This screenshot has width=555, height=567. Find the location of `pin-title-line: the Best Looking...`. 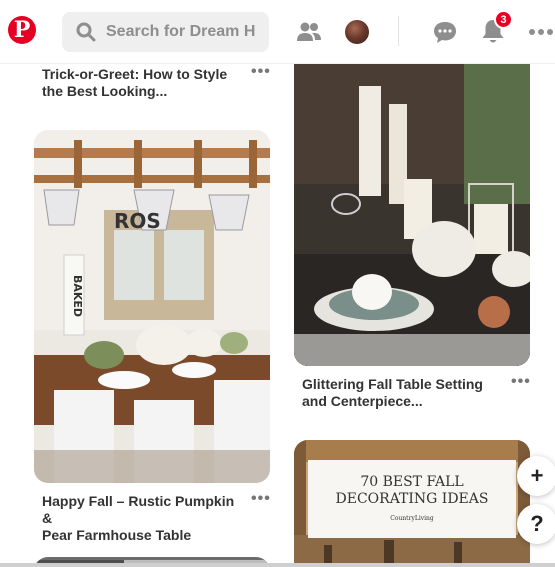

pin-title-line: the Best Looking... is located at coordinates (105, 91).